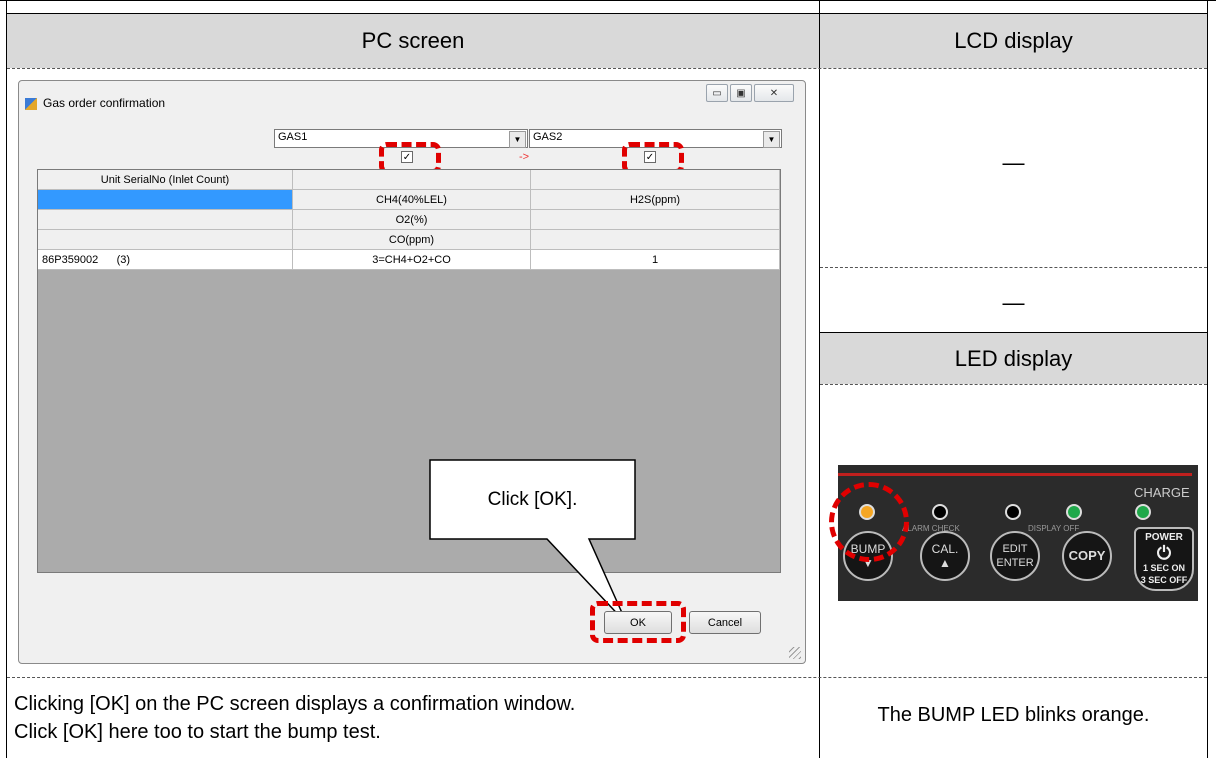  I want to click on minimize-button: ▭, so click(717, 93).